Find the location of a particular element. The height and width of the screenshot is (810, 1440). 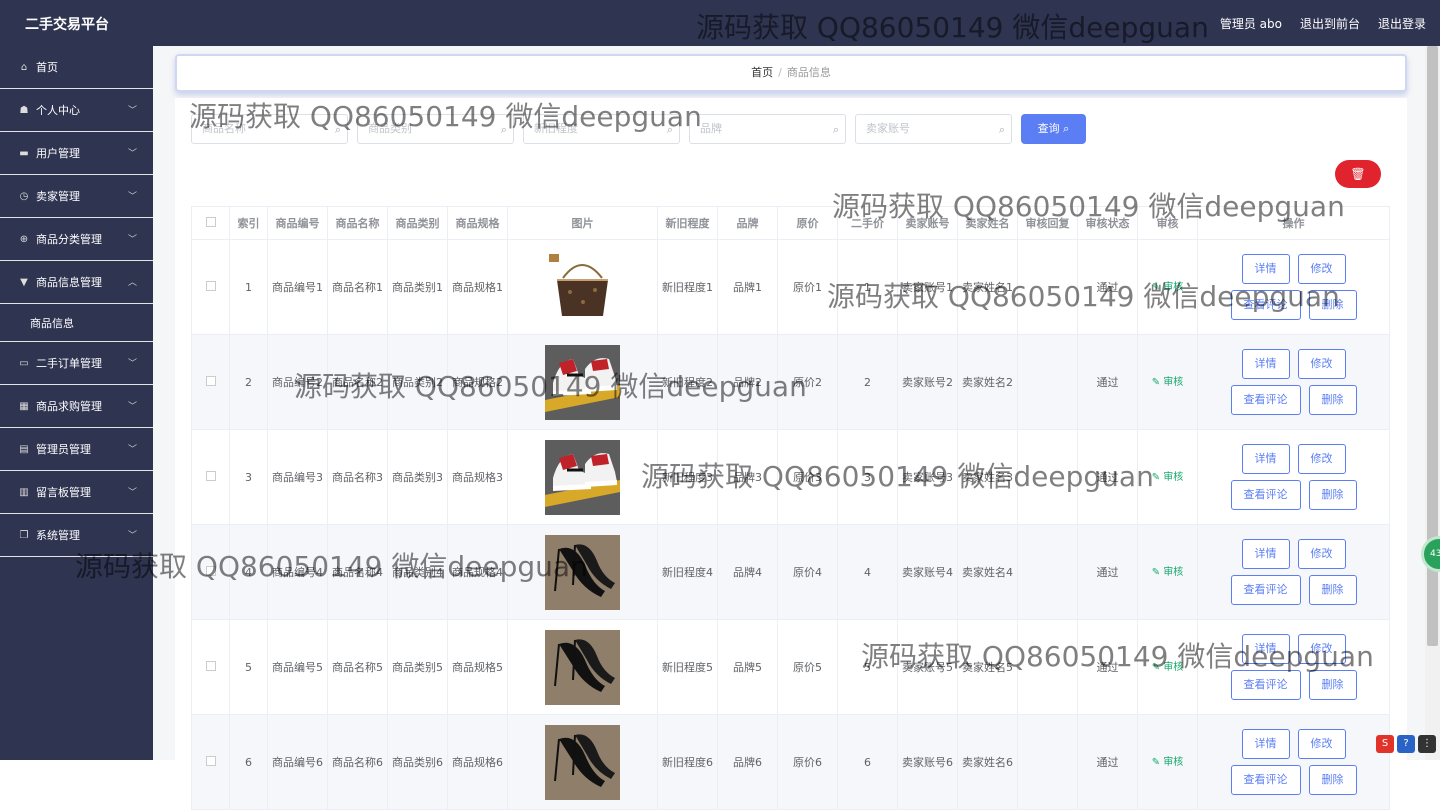

batch-delete-button: 🗑 is located at coordinates (1358, 174).